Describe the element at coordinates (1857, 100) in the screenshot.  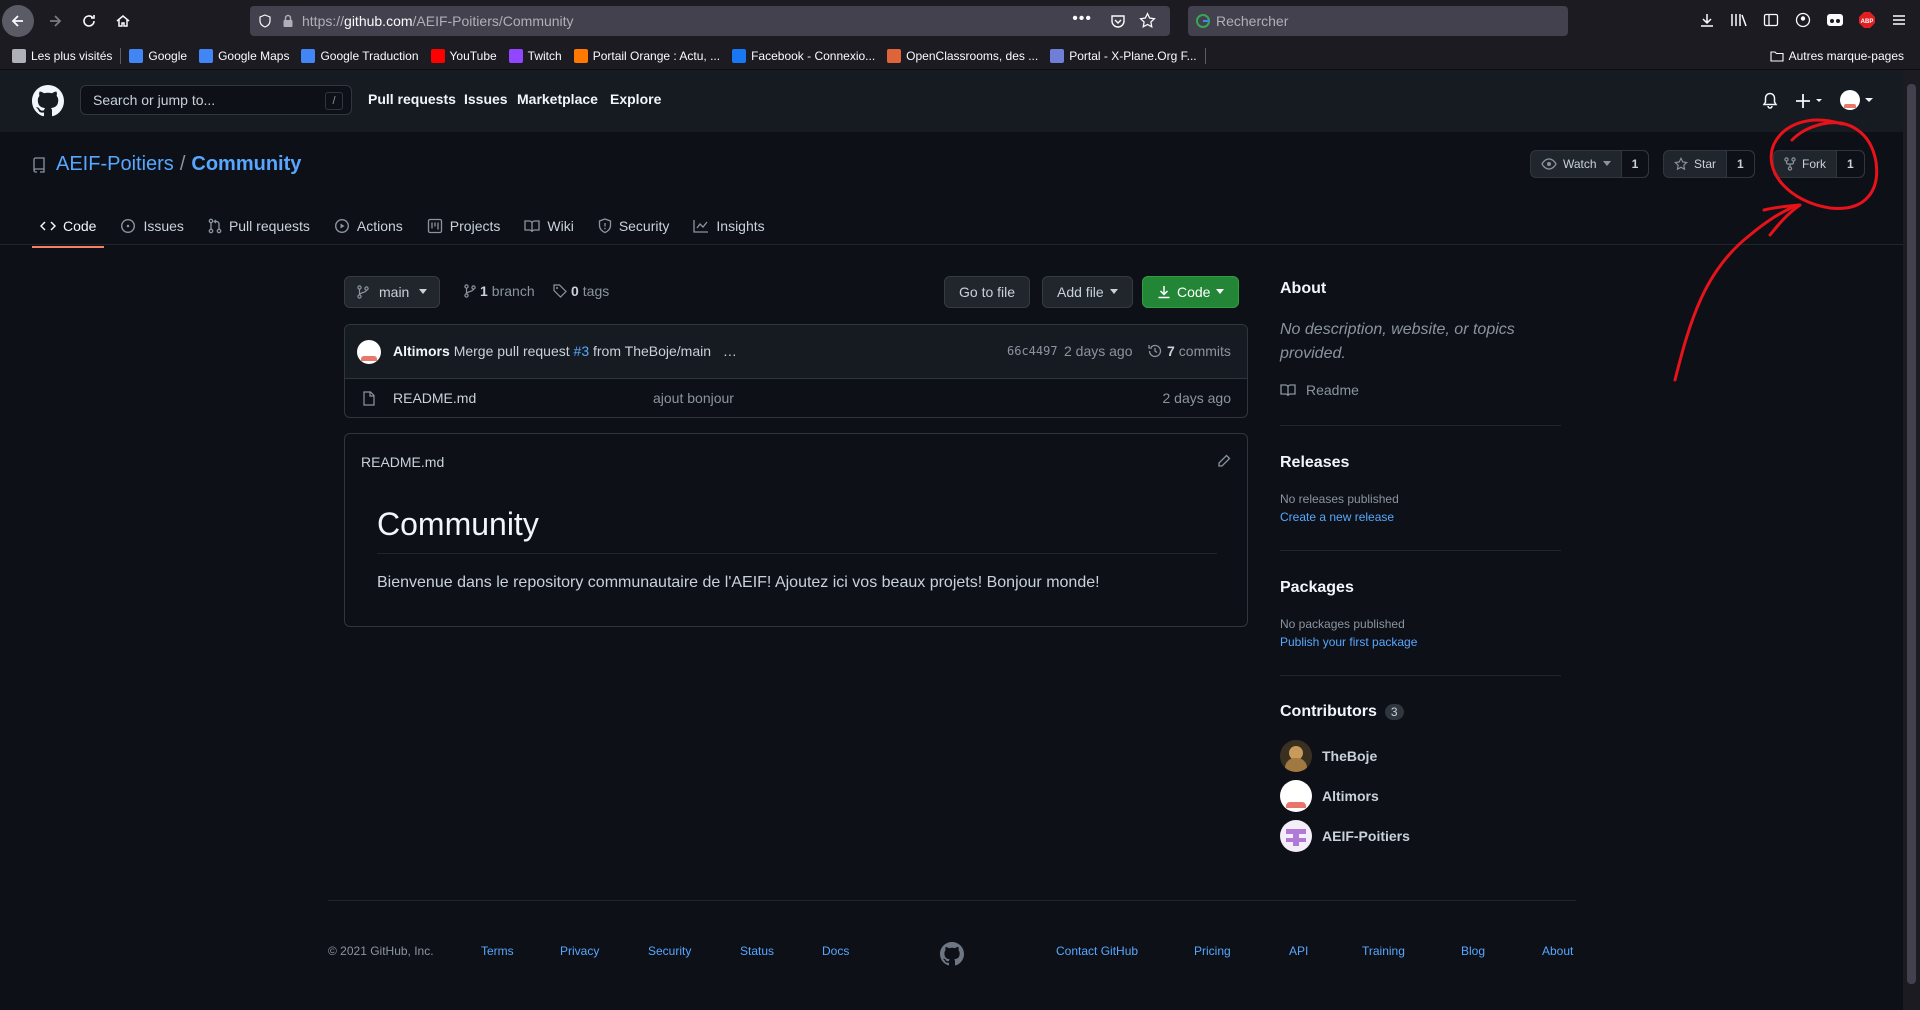
I see `user-avatar-menu` at that location.